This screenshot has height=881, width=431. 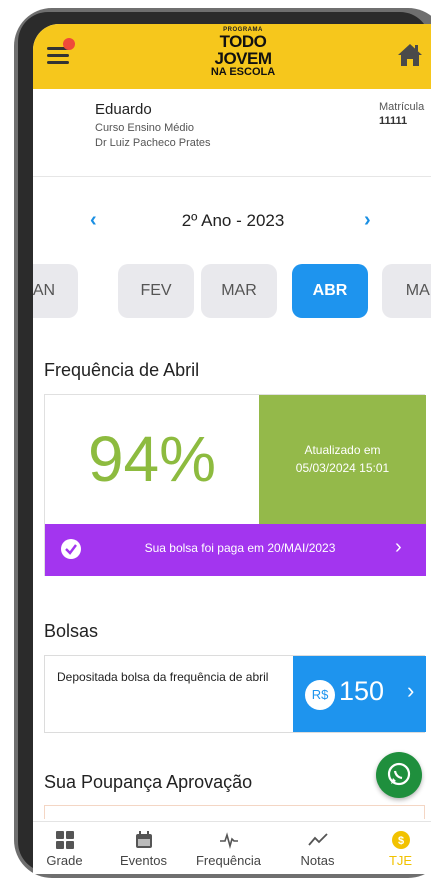 I want to click on bolsa-amount: 150, so click(x=362, y=691).